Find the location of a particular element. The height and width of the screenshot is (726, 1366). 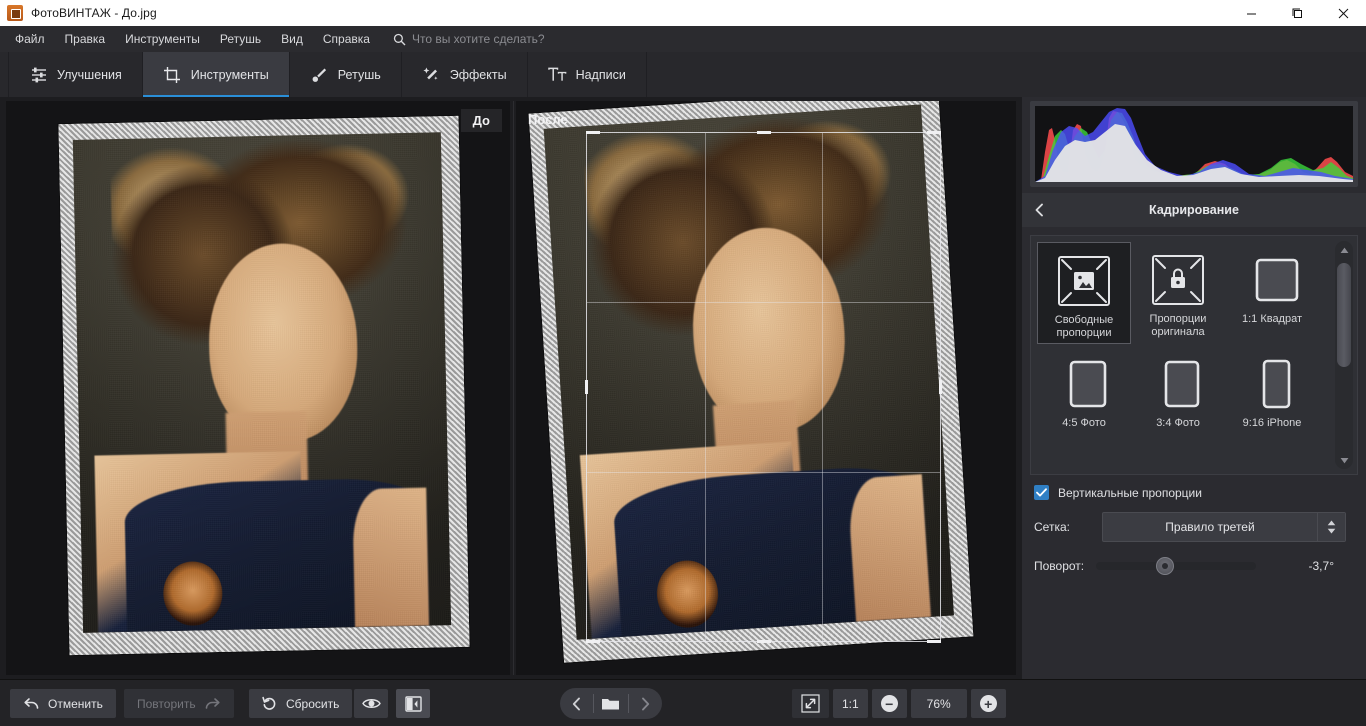

app-icon is located at coordinates (15, 13).